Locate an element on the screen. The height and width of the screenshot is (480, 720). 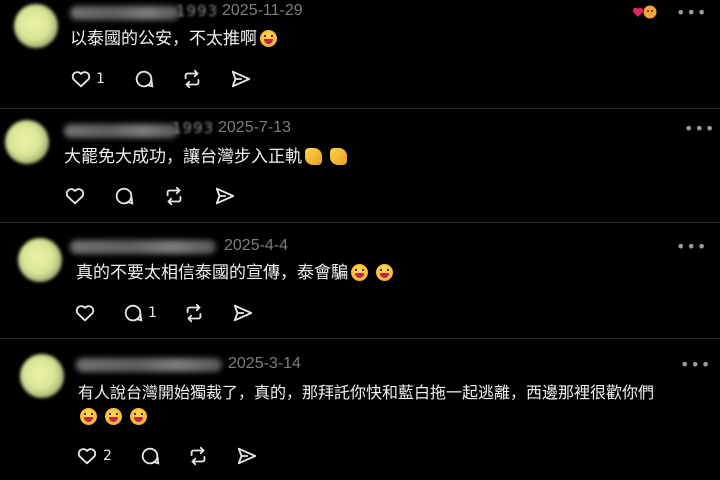
reply-count: 1 is located at coordinates (152, 313).